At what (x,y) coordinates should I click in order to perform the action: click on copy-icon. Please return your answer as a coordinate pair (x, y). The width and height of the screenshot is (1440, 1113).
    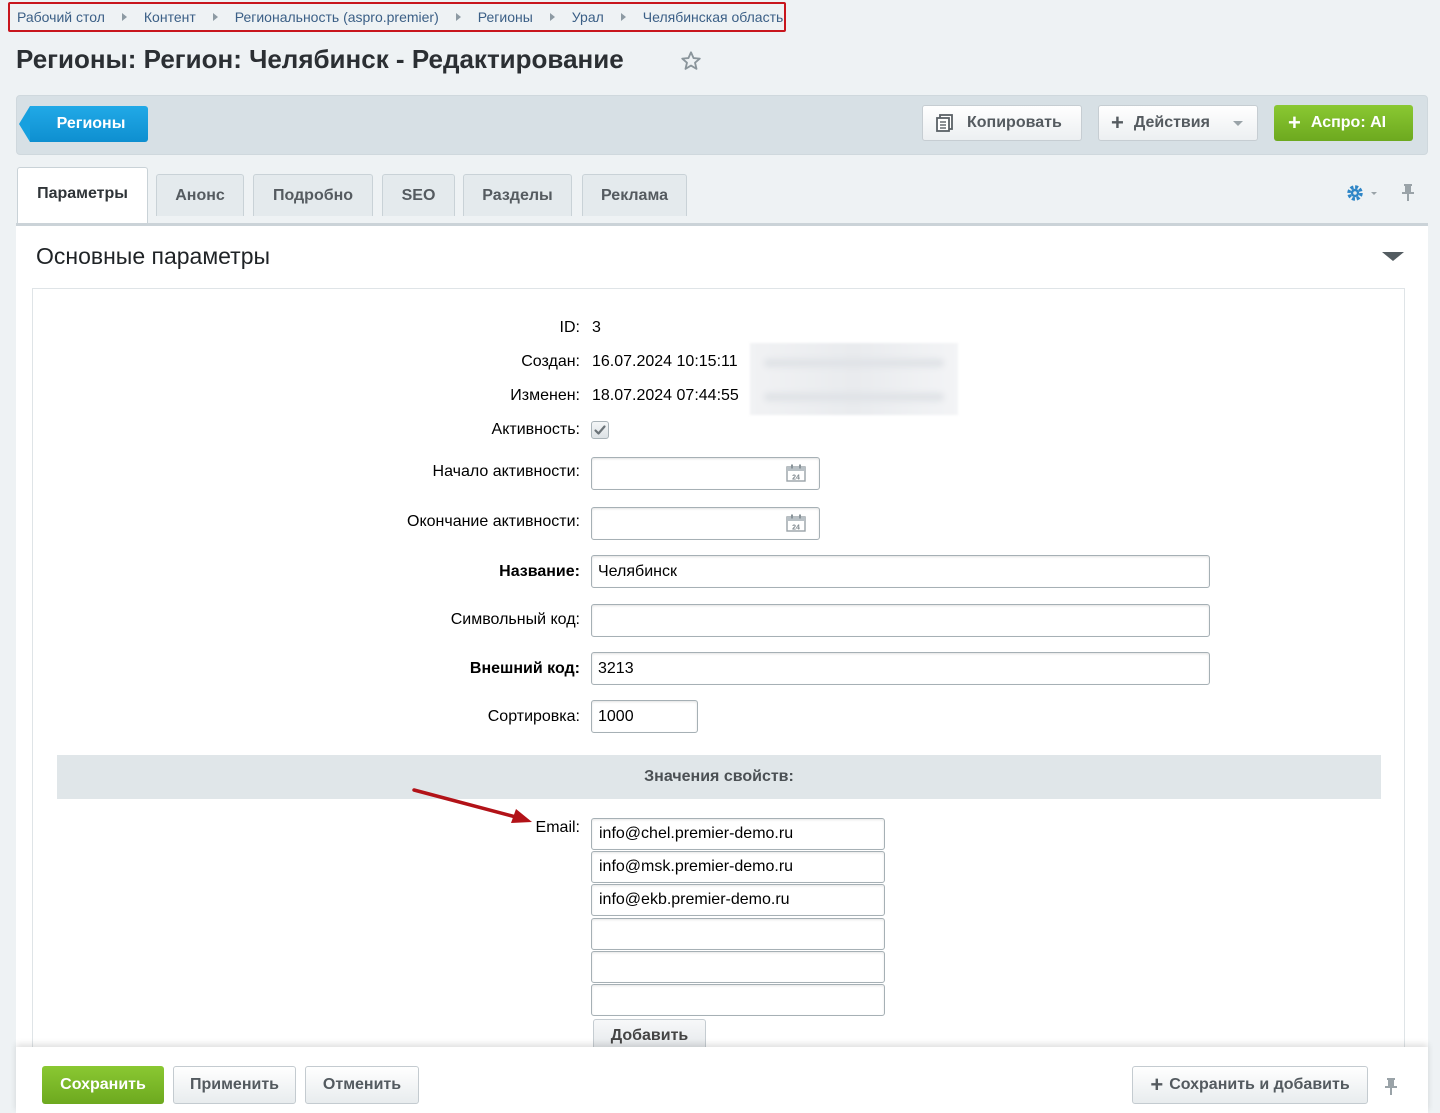
    Looking at the image, I should click on (944, 123).